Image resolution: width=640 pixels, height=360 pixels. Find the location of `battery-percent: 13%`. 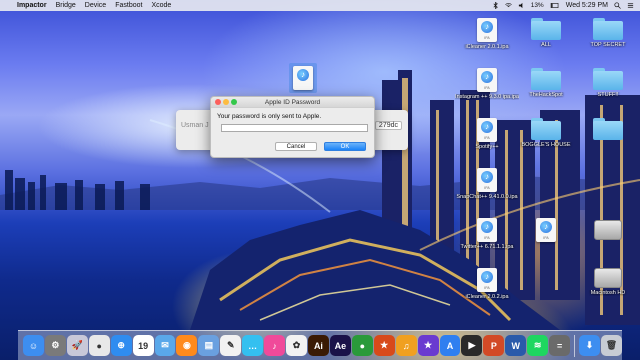

battery-percent: 13% is located at coordinates (537, 5).